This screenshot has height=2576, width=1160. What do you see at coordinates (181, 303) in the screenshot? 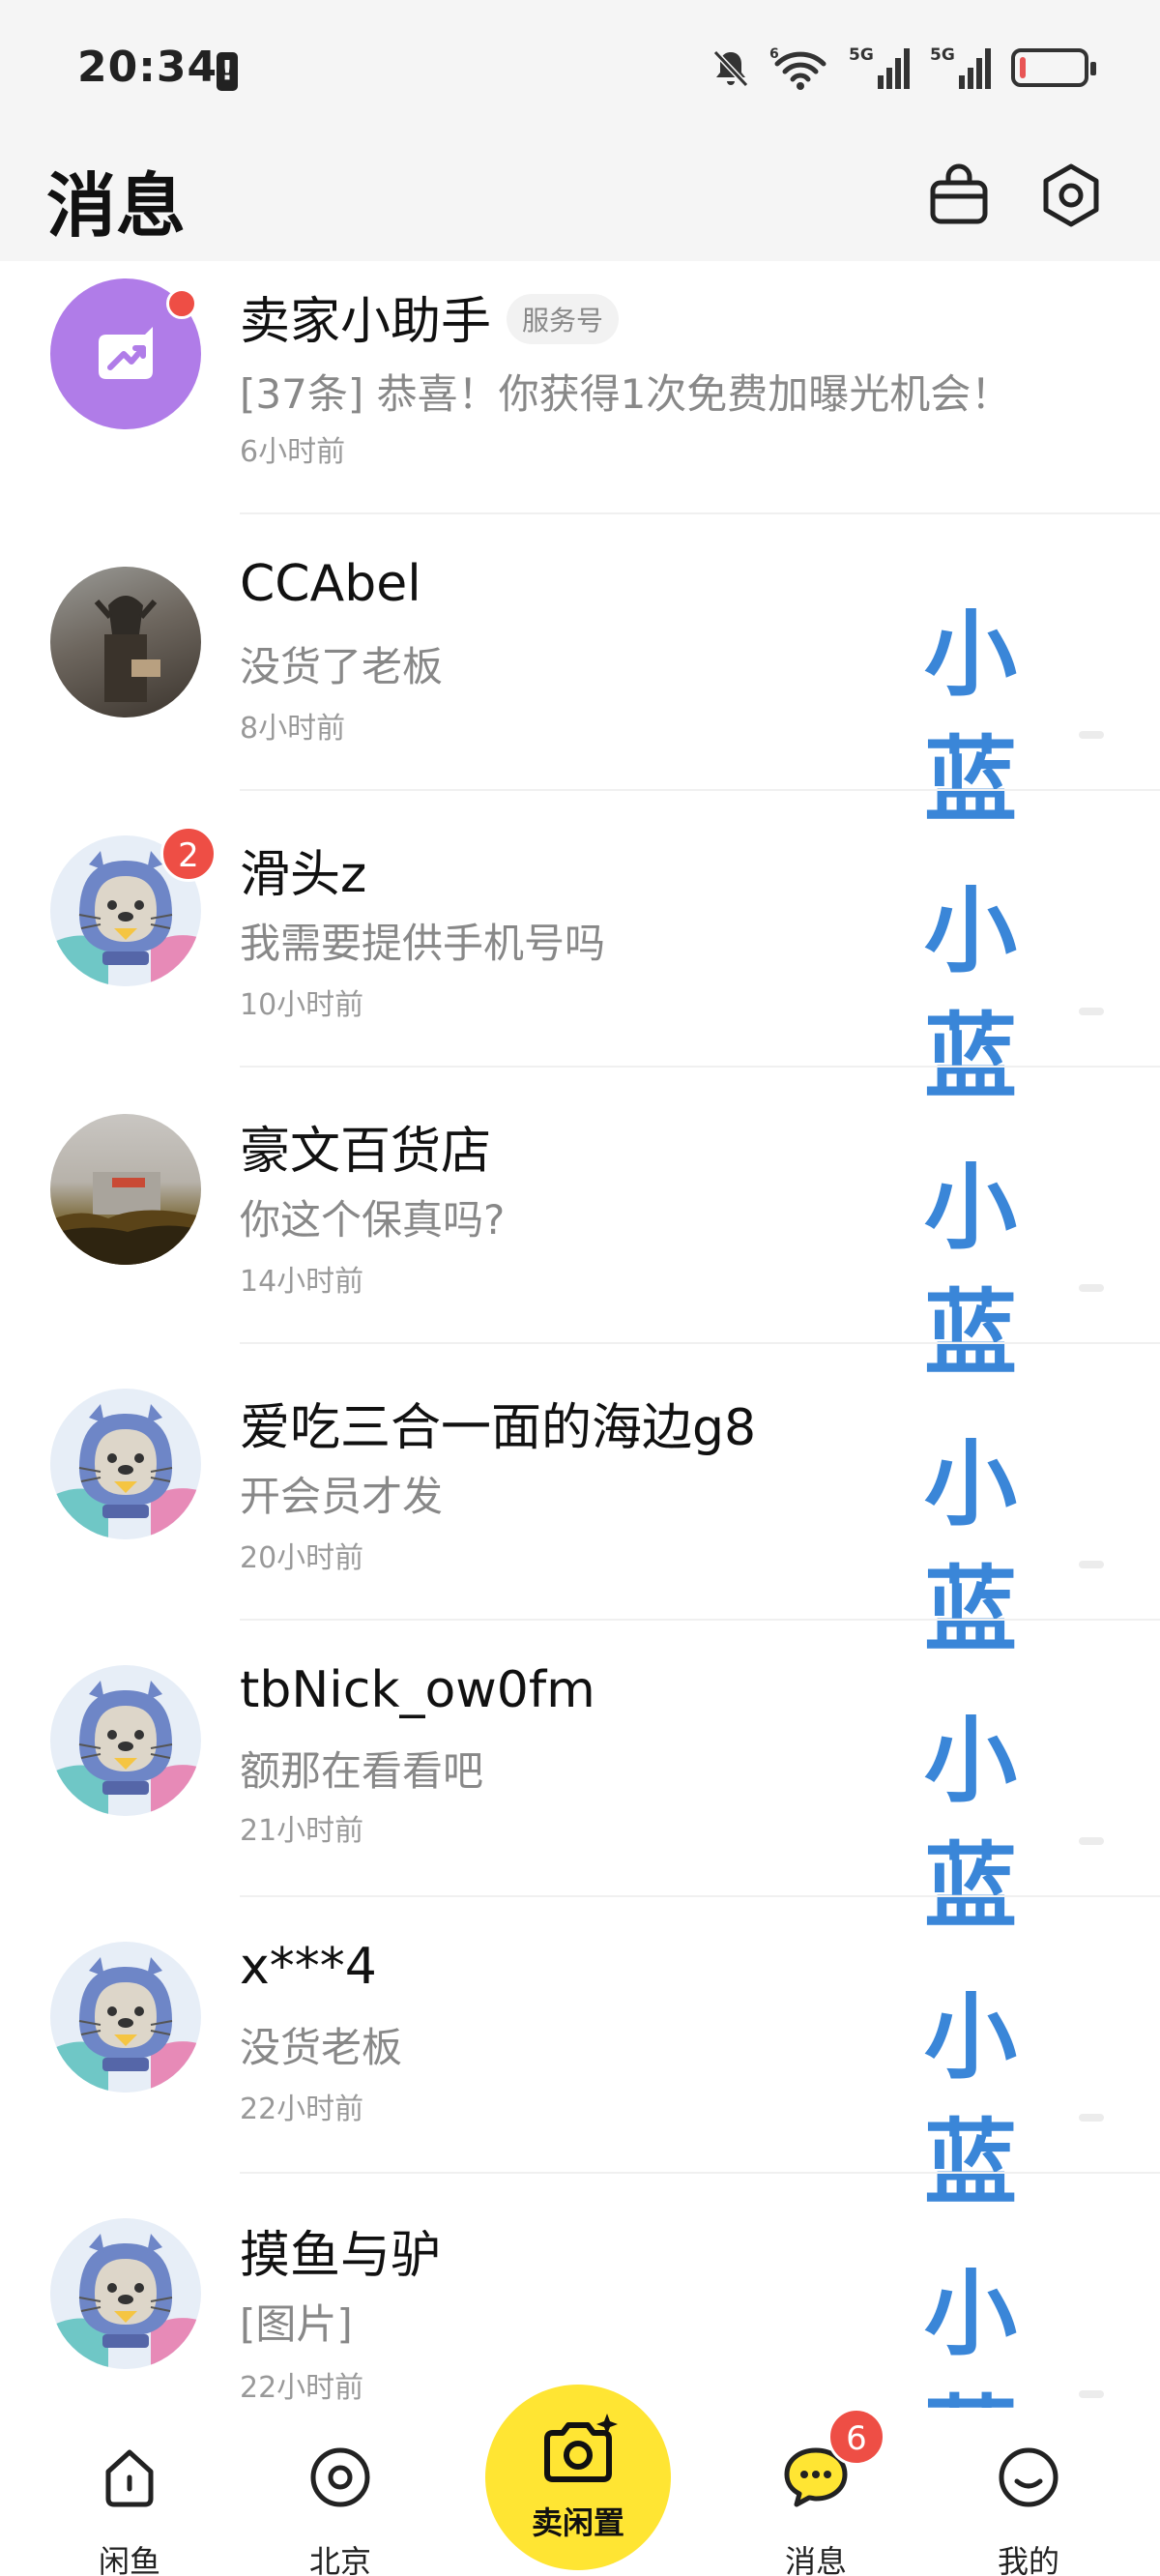
I see `unread-dot` at bounding box center [181, 303].